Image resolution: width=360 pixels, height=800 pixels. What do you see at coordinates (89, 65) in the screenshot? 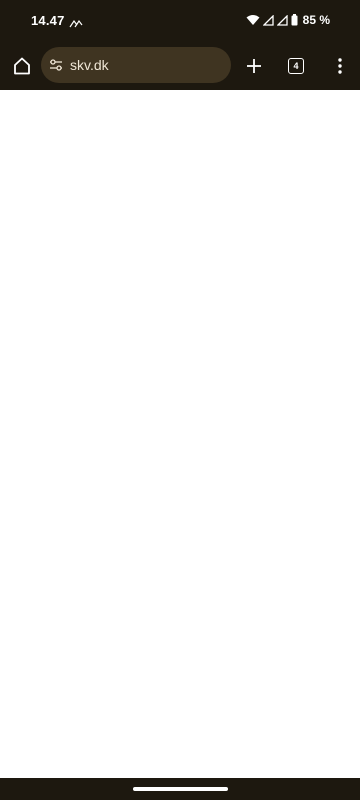
I see `url-text: skv.dk` at bounding box center [89, 65].